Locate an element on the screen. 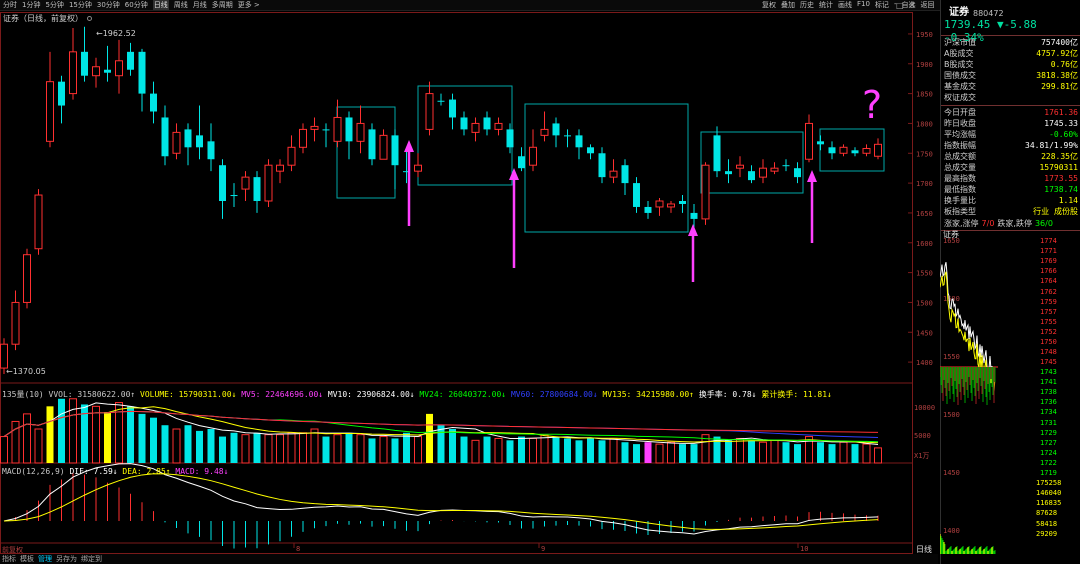 This screenshot has width=1080, height=564. stat-label: 国债成交 is located at coordinates (960, 75).